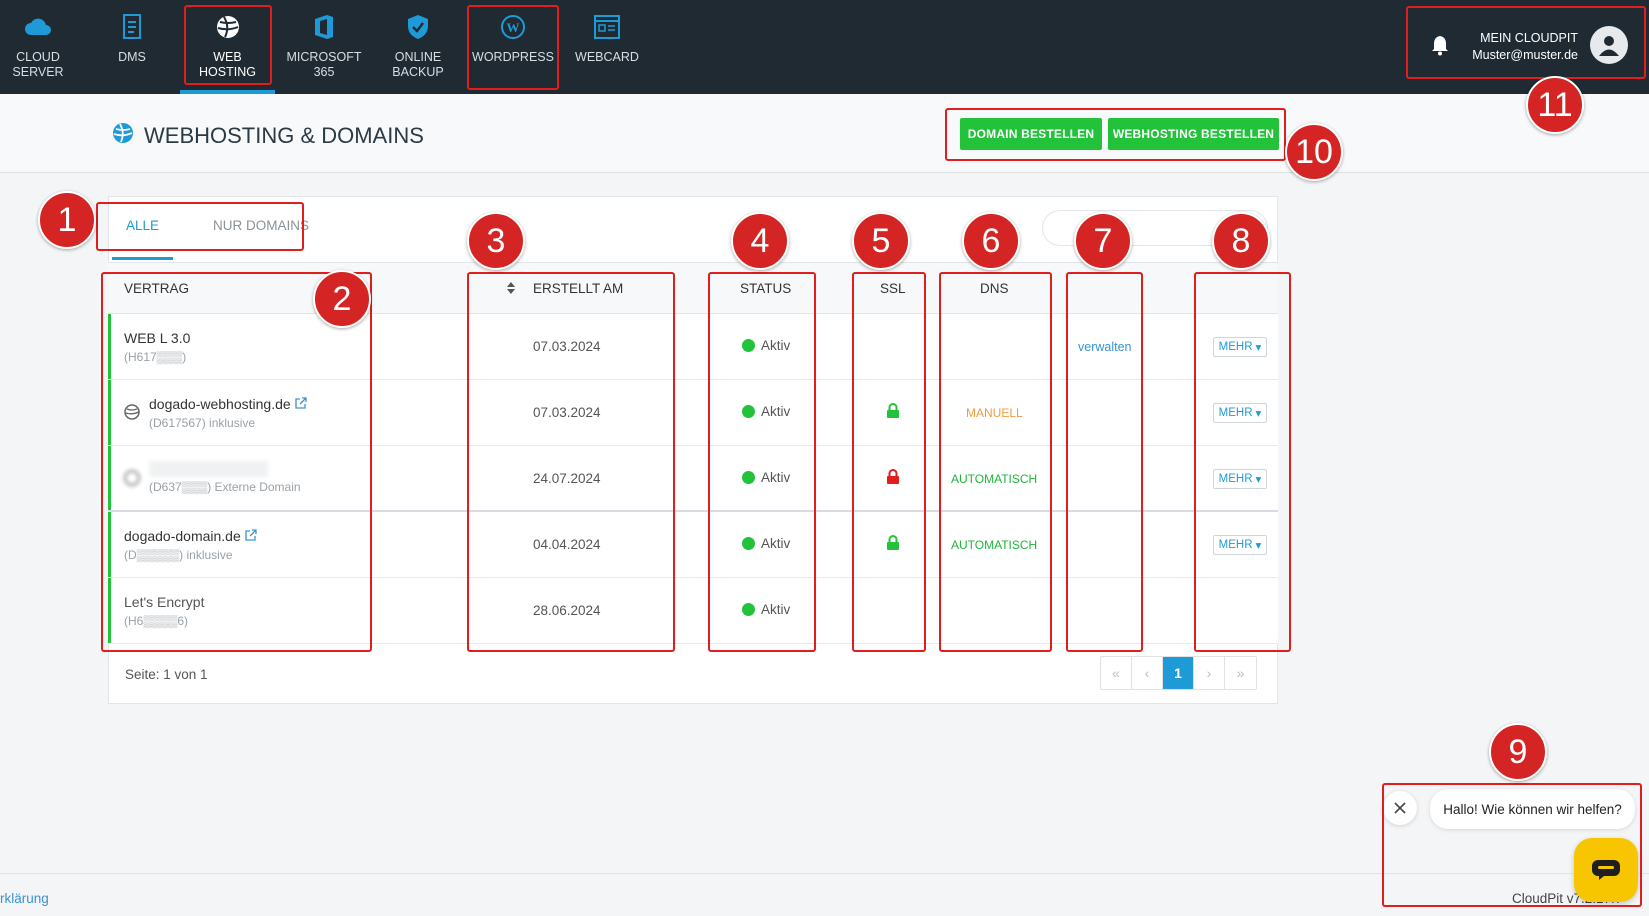  Describe the element at coordinates (255, 235) in the screenshot. I see `tab-nur-domains: NUR DOMAINS` at that location.